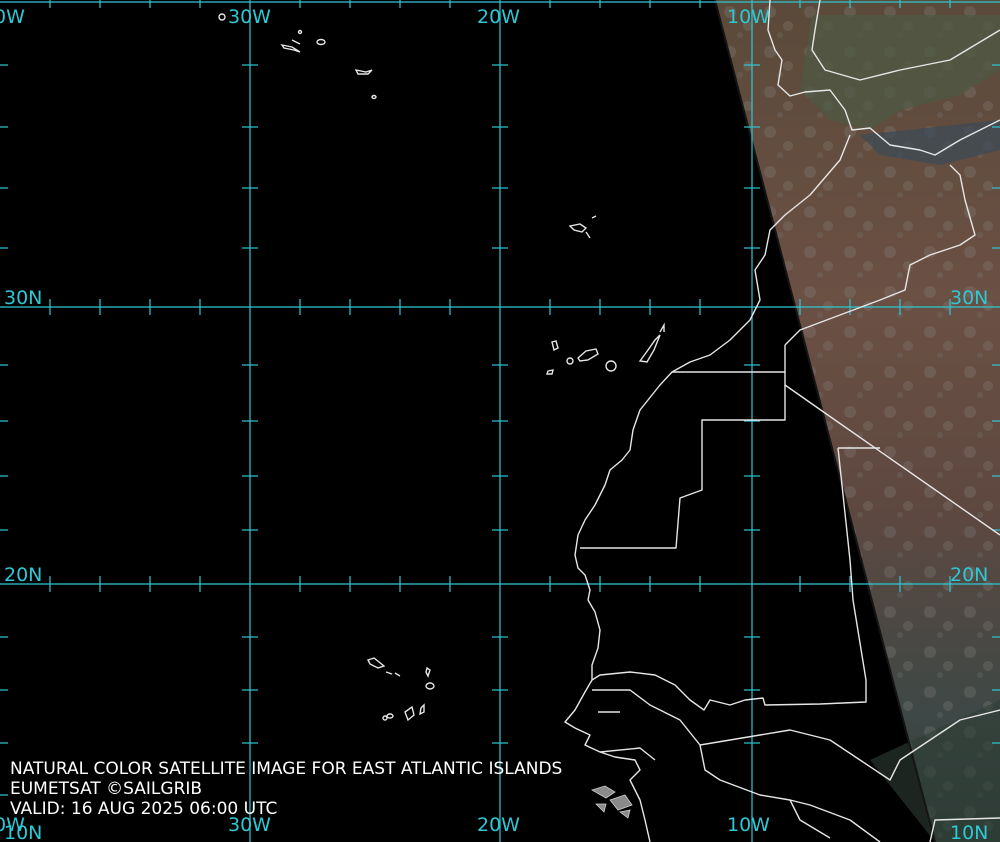 The height and width of the screenshot is (842, 1000). I want to click on lat-label-30n-right: 30N, so click(969, 298).